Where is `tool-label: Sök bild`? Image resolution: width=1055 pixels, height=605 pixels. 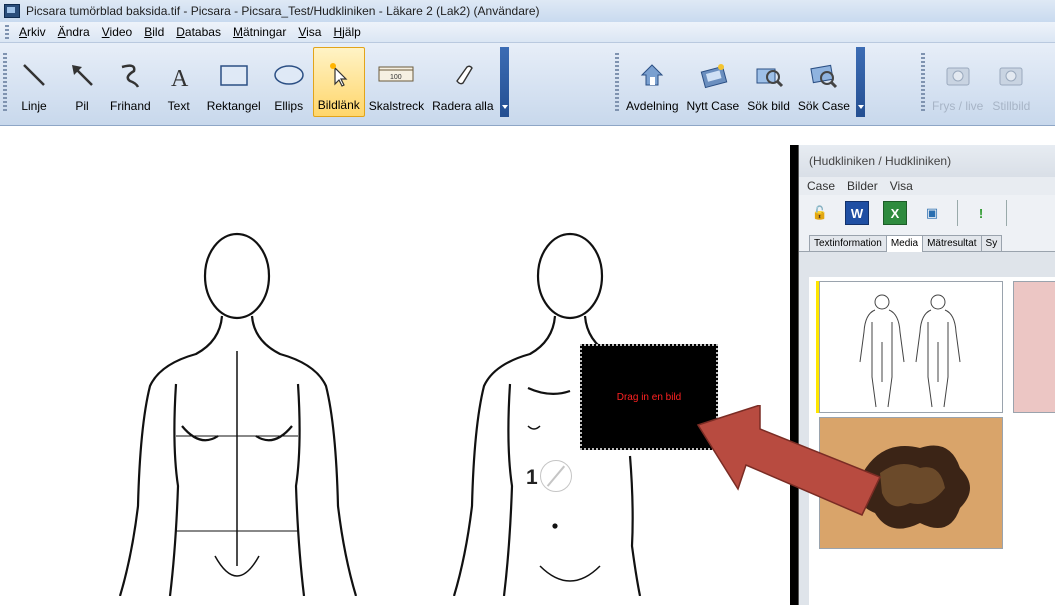 tool-label: Sök bild is located at coordinates (768, 106).